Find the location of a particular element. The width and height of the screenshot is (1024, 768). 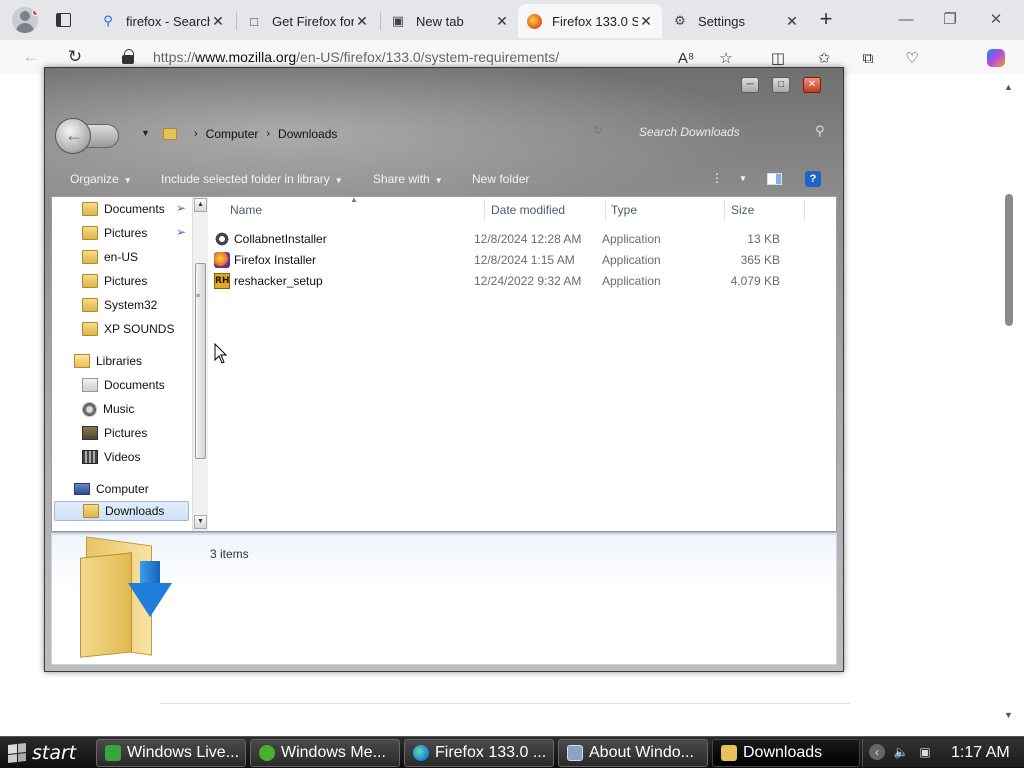

volume-muted-icon: 🔈 is located at coordinates (901, 752).